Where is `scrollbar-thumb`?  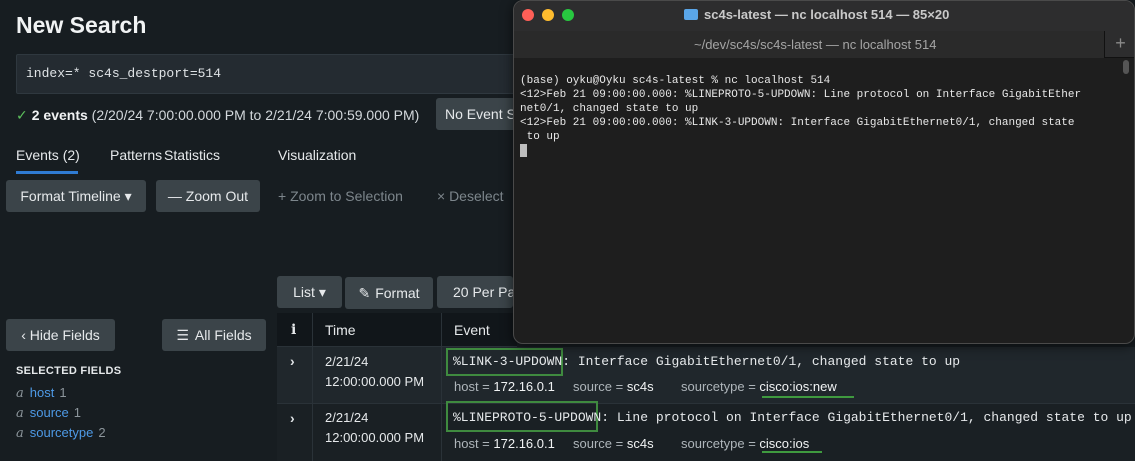
scrollbar-thumb is located at coordinates (1126, 67).